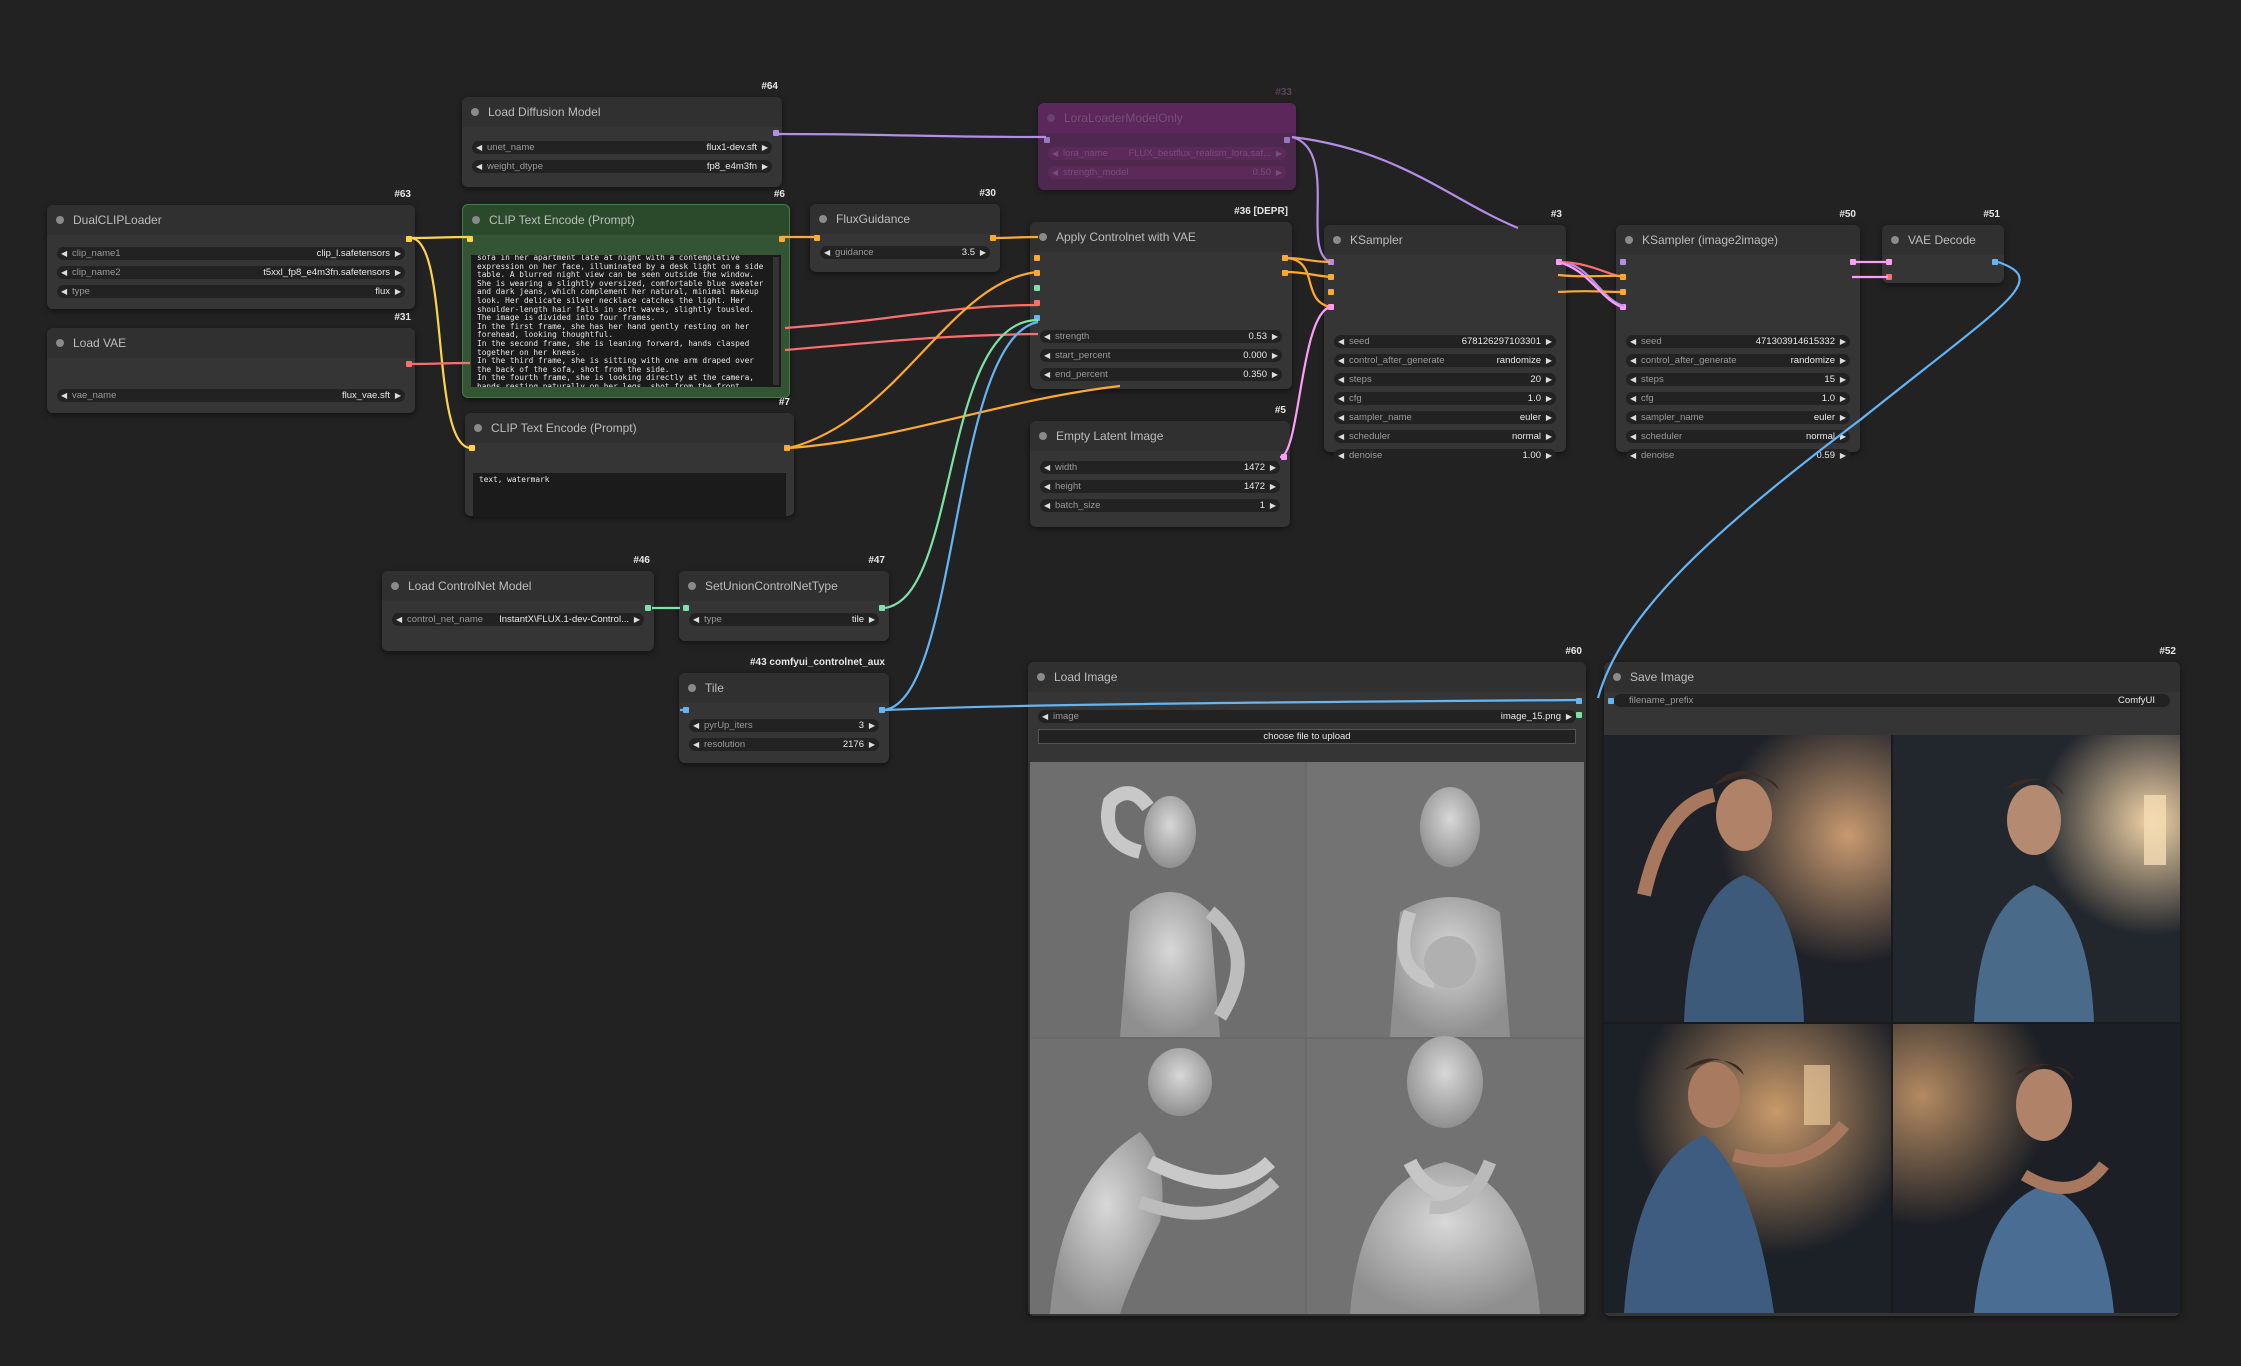 Image resolution: width=2241 pixels, height=1366 pixels. What do you see at coordinates (1037, 288) in the screenshot?
I see `control-net-input-port` at bounding box center [1037, 288].